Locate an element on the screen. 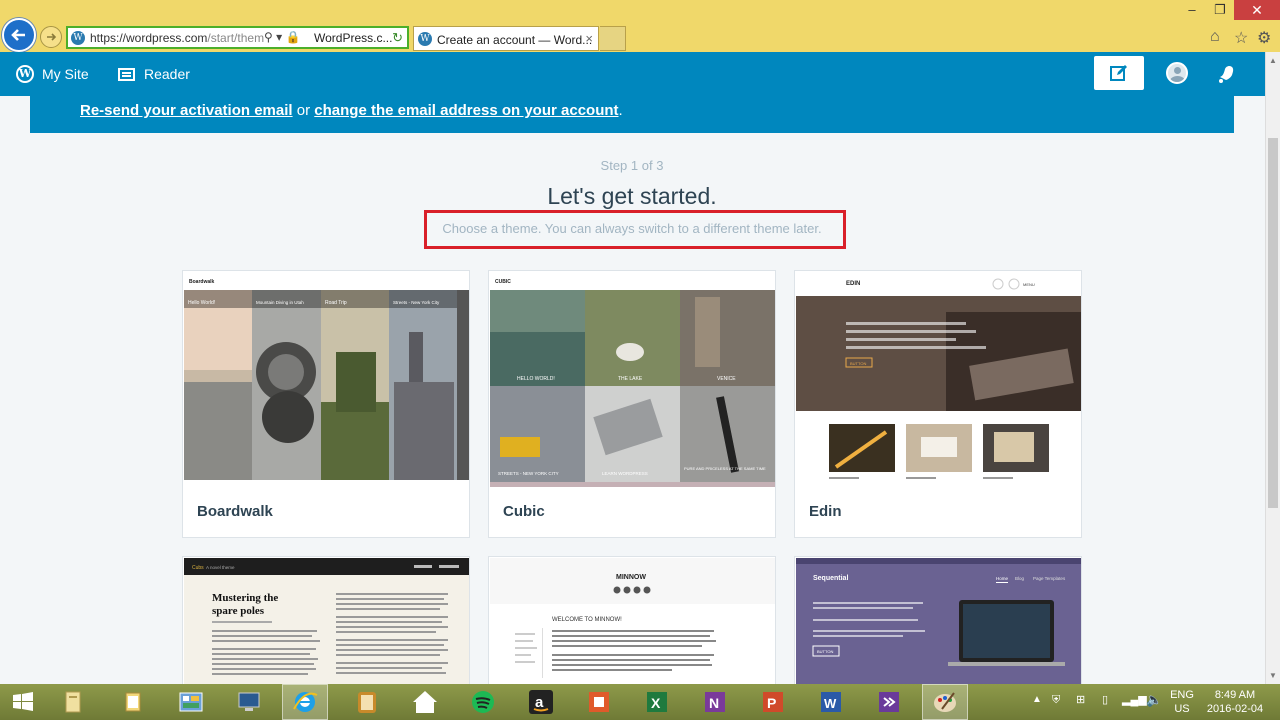 This screenshot has height=720, width=1280. office-icon is located at coordinates (599, 702).